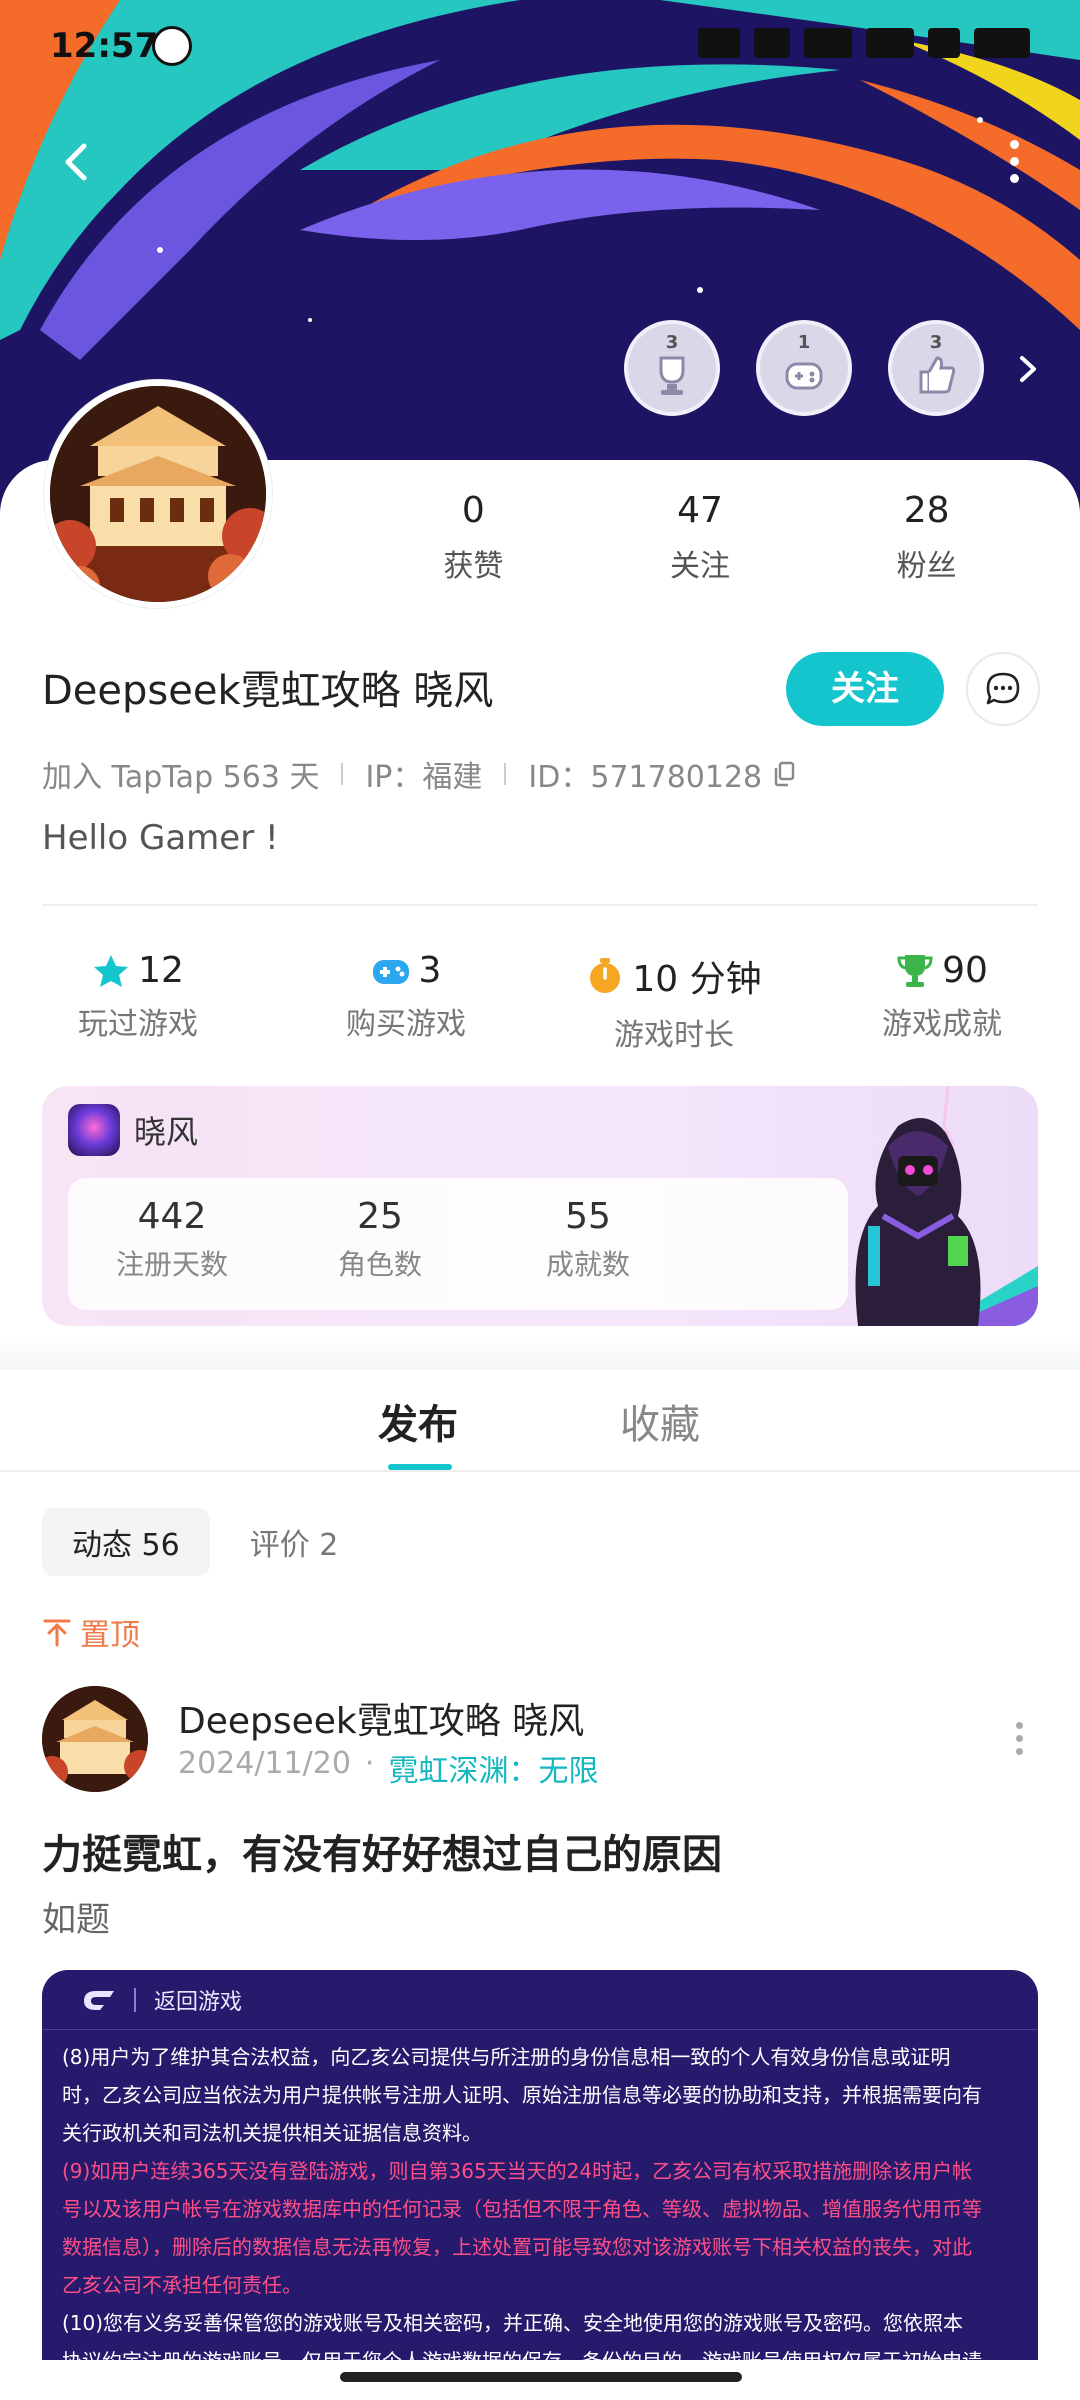 The width and height of the screenshot is (1080, 2400). I want to click on stat-likes: 0 获赞, so click(473, 537).